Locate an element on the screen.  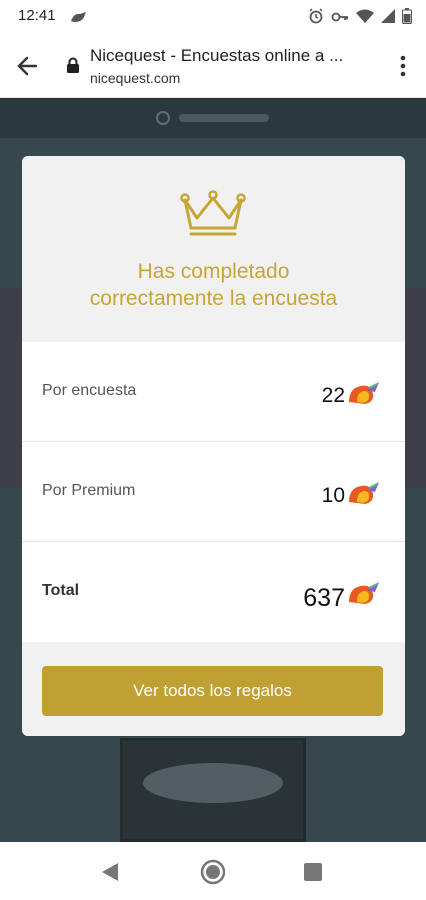
status-time: 12:41 is located at coordinates (37, 15).